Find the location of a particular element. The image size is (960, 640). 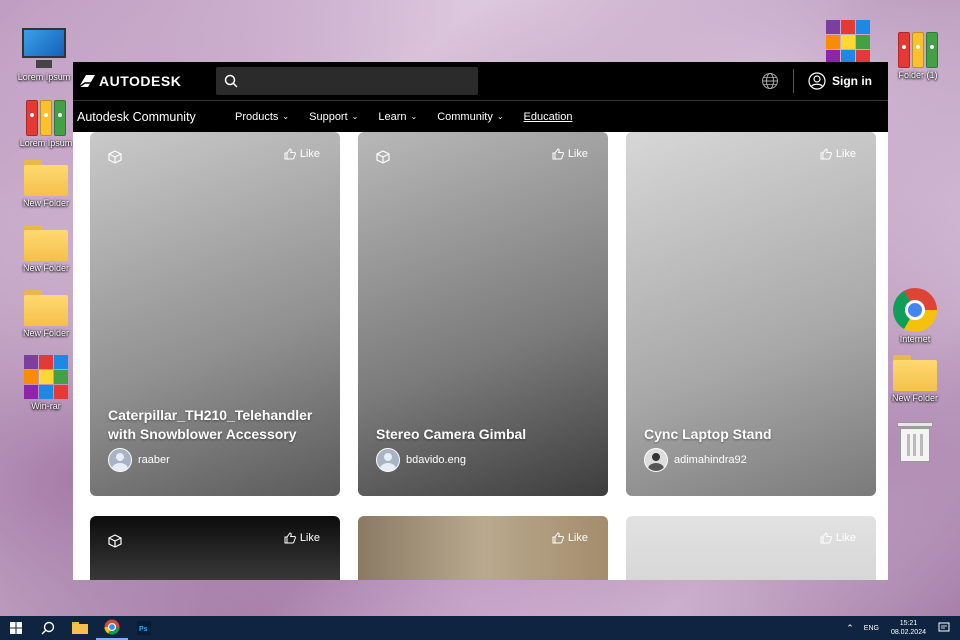

desktop-icon-internet: Internet is located at coordinates (915, 316).